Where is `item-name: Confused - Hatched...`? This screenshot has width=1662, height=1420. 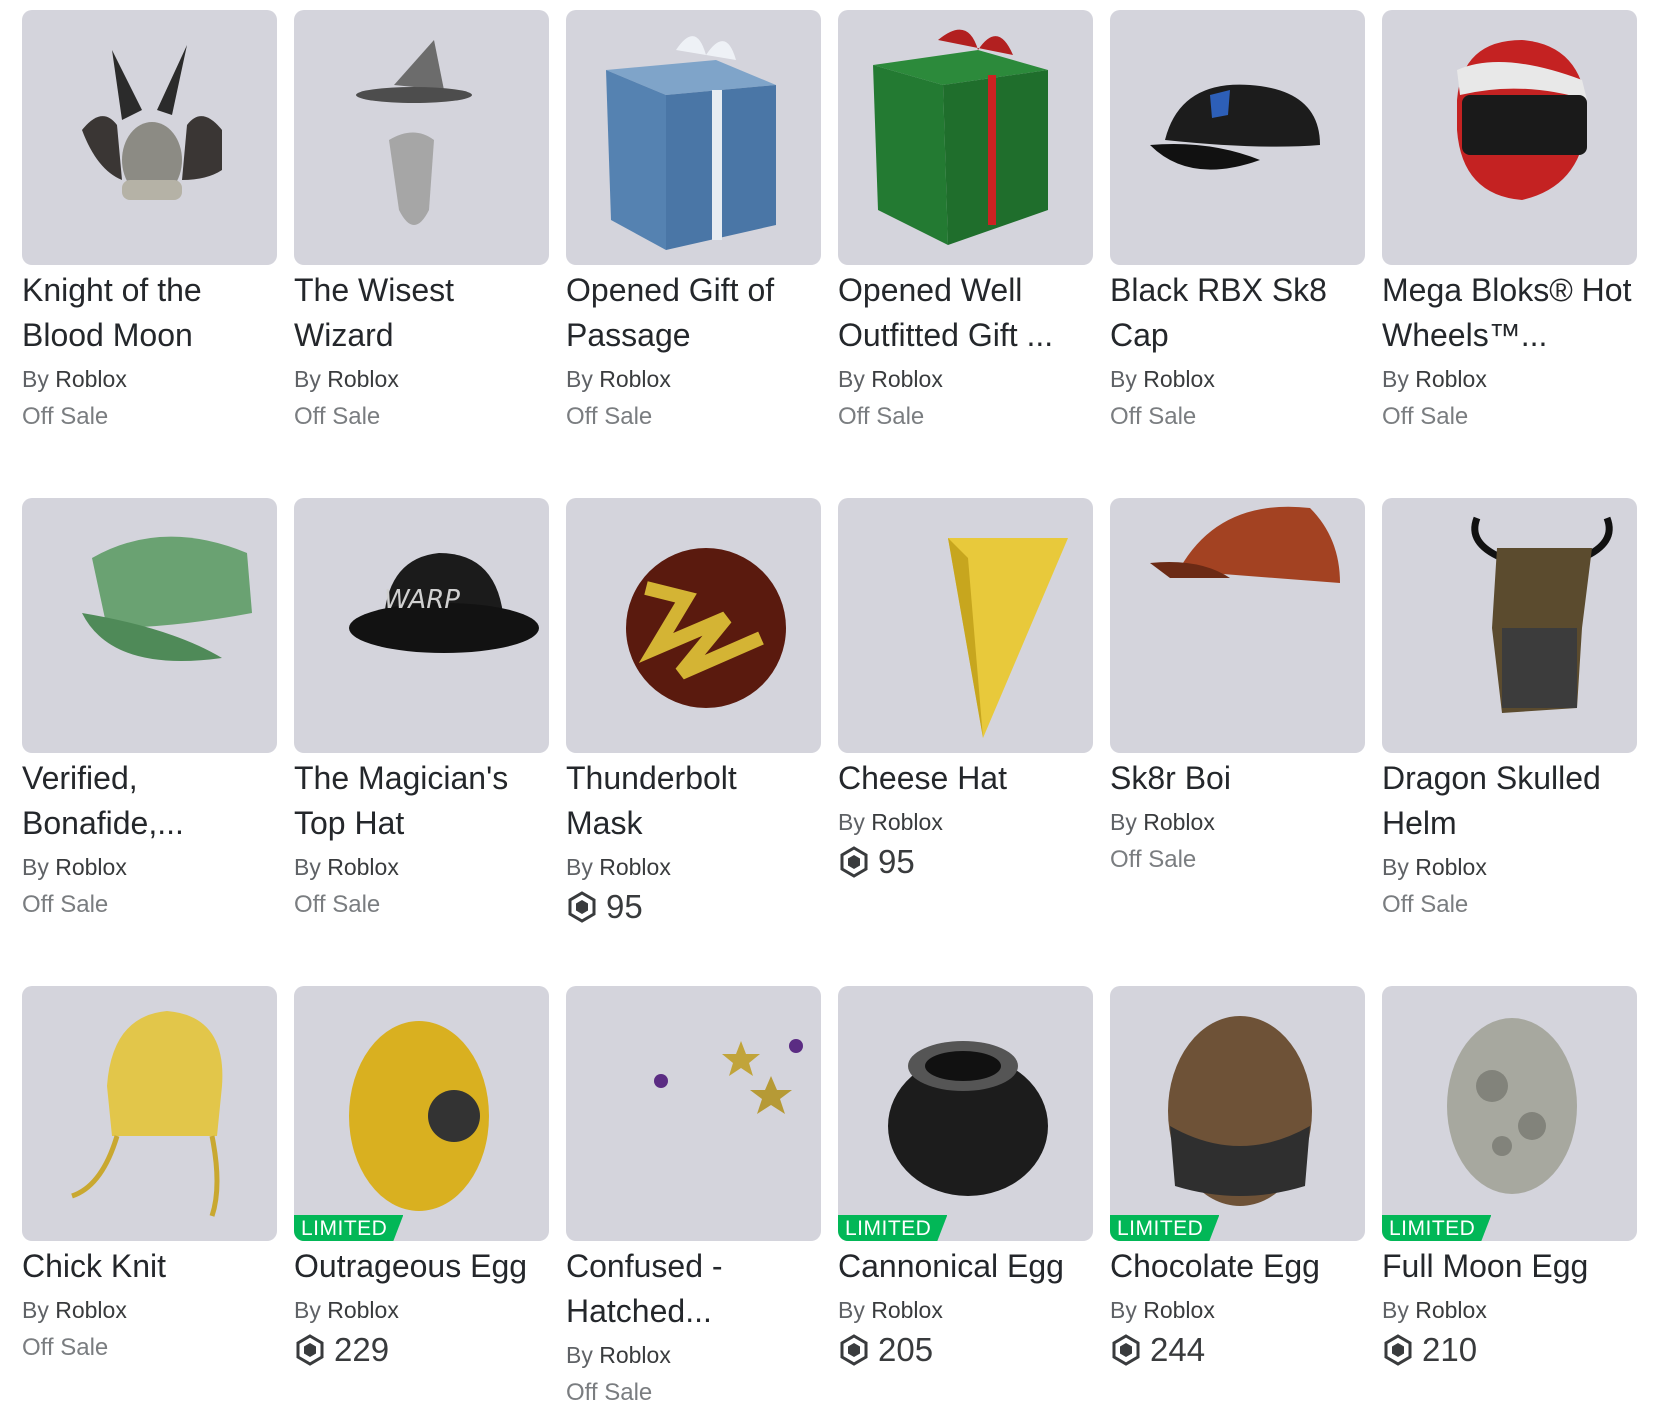 item-name: Confused - Hatched... is located at coordinates (693, 1289).